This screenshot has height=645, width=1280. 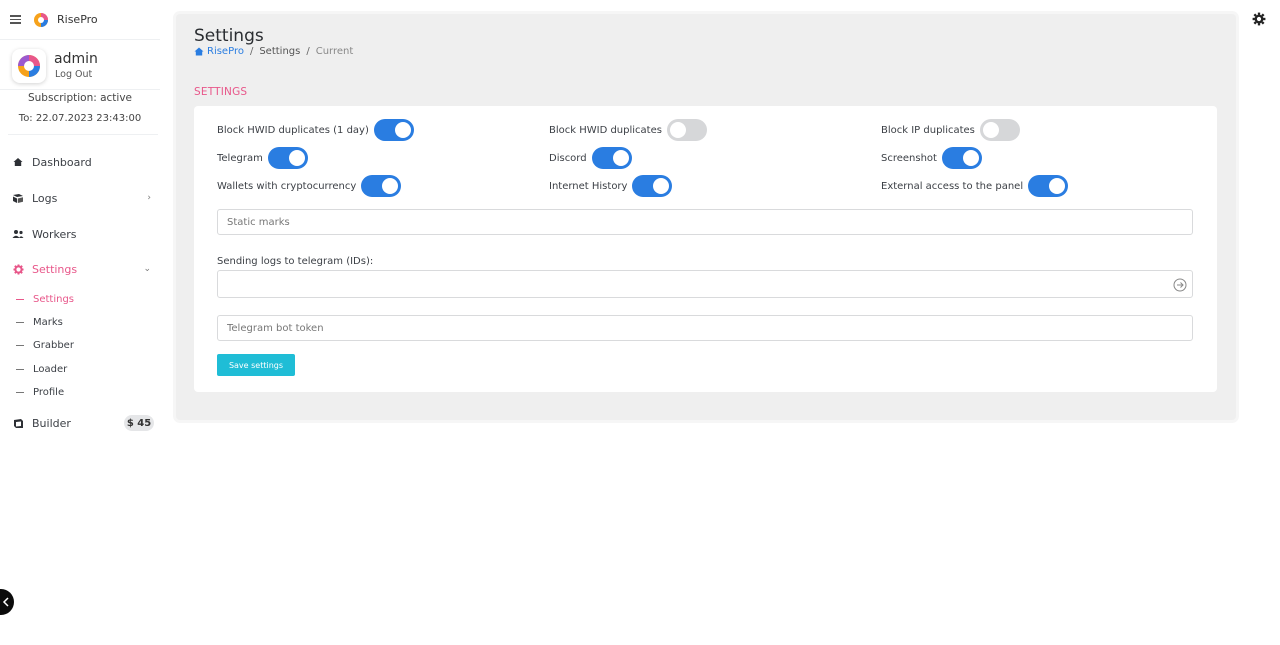 I want to click on sidebar-divider, so click(x=83, y=134).